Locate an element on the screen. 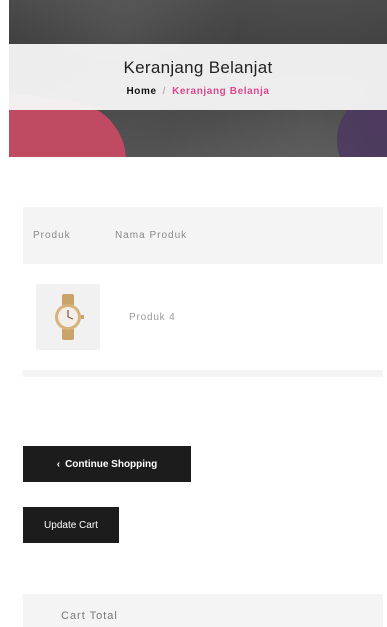  continue-shopping-label: Continue Shopping is located at coordinates (111, 464).